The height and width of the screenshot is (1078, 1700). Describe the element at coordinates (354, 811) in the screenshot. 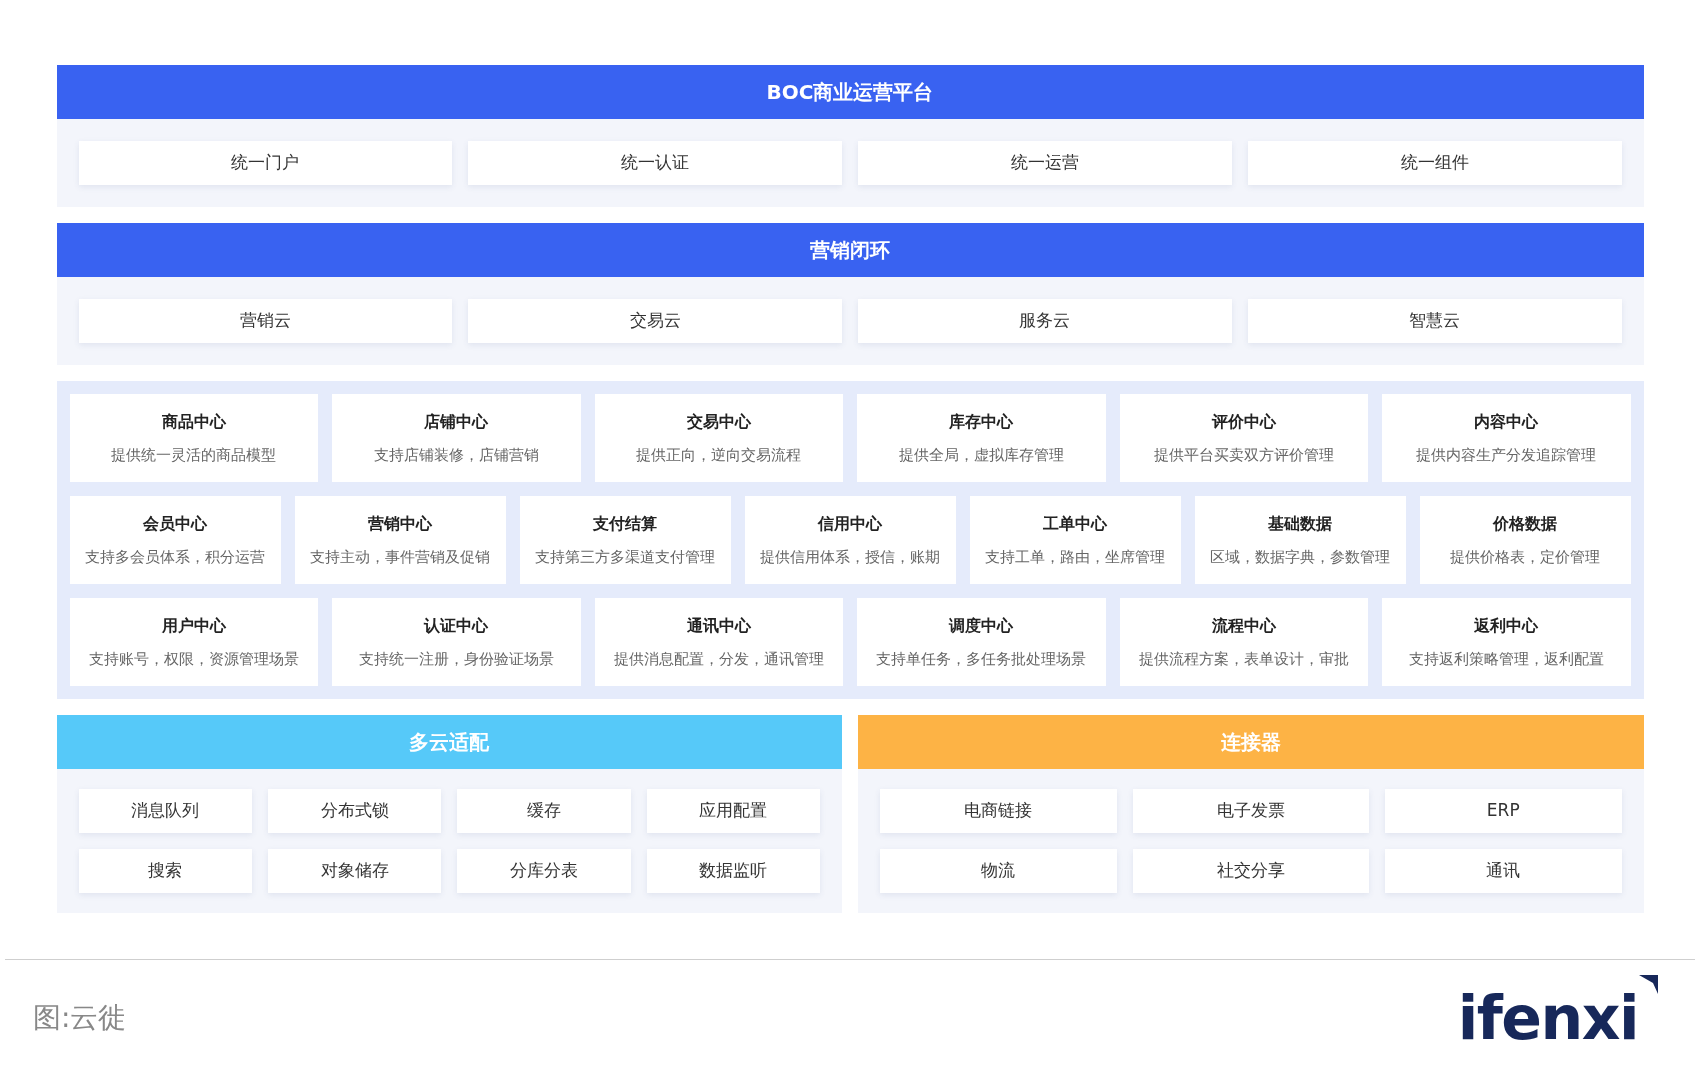

I see `module-card: 分布式锁` at that location.